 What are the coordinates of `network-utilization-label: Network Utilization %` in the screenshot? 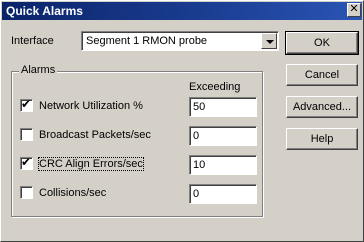 It's located at (91, 106).